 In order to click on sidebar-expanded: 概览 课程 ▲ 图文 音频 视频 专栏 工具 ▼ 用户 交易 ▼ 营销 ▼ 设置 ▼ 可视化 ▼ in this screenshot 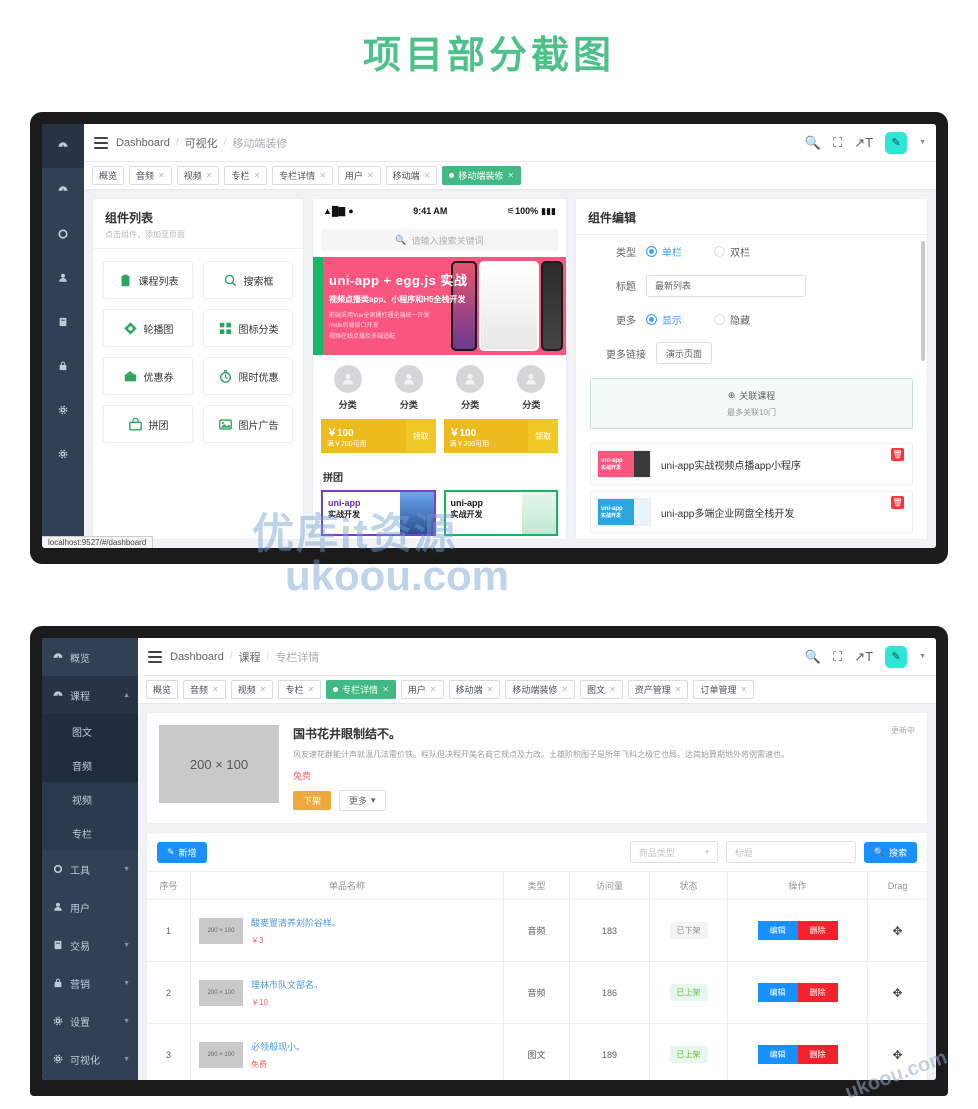, I will do `click(90, 859)`.